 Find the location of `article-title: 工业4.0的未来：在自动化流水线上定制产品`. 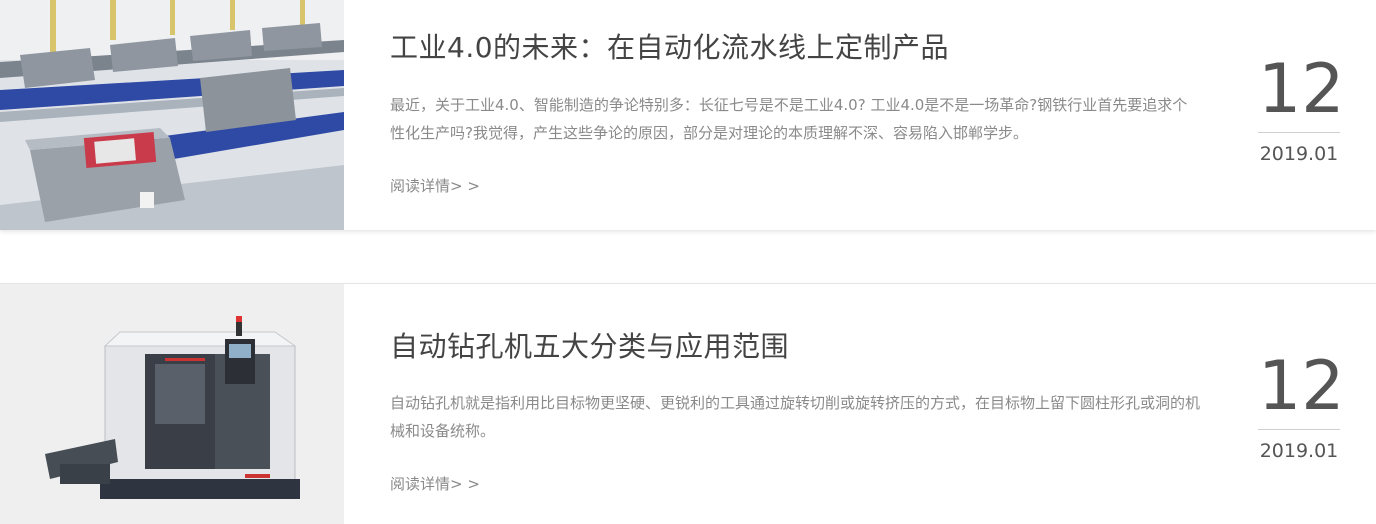

article-title: 工业4.0的未来：在自动化流水线上定制产品 is located at coordinates (669, 46).